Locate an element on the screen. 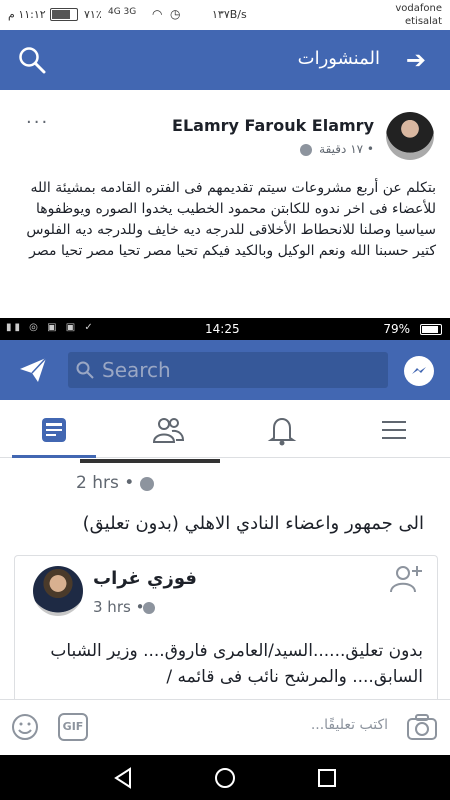 The width and height of the screenshot is (450, 800). tab-news-feed is located at coordinates (54, 435).